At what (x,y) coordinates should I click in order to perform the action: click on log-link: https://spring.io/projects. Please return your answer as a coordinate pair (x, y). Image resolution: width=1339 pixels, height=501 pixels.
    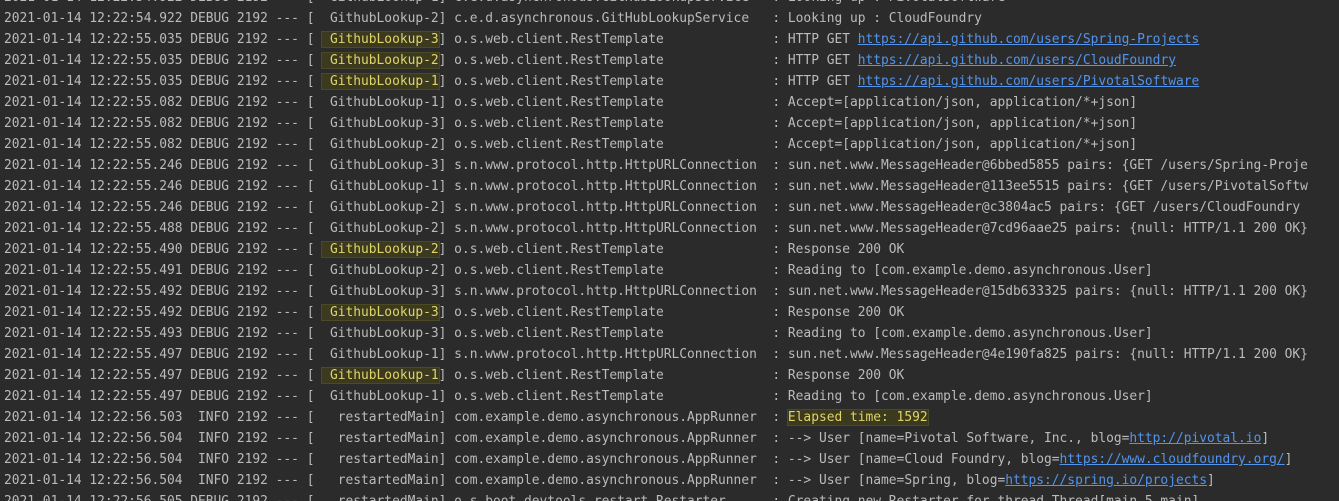
    Looking at the image, I should click on (1106, 480).